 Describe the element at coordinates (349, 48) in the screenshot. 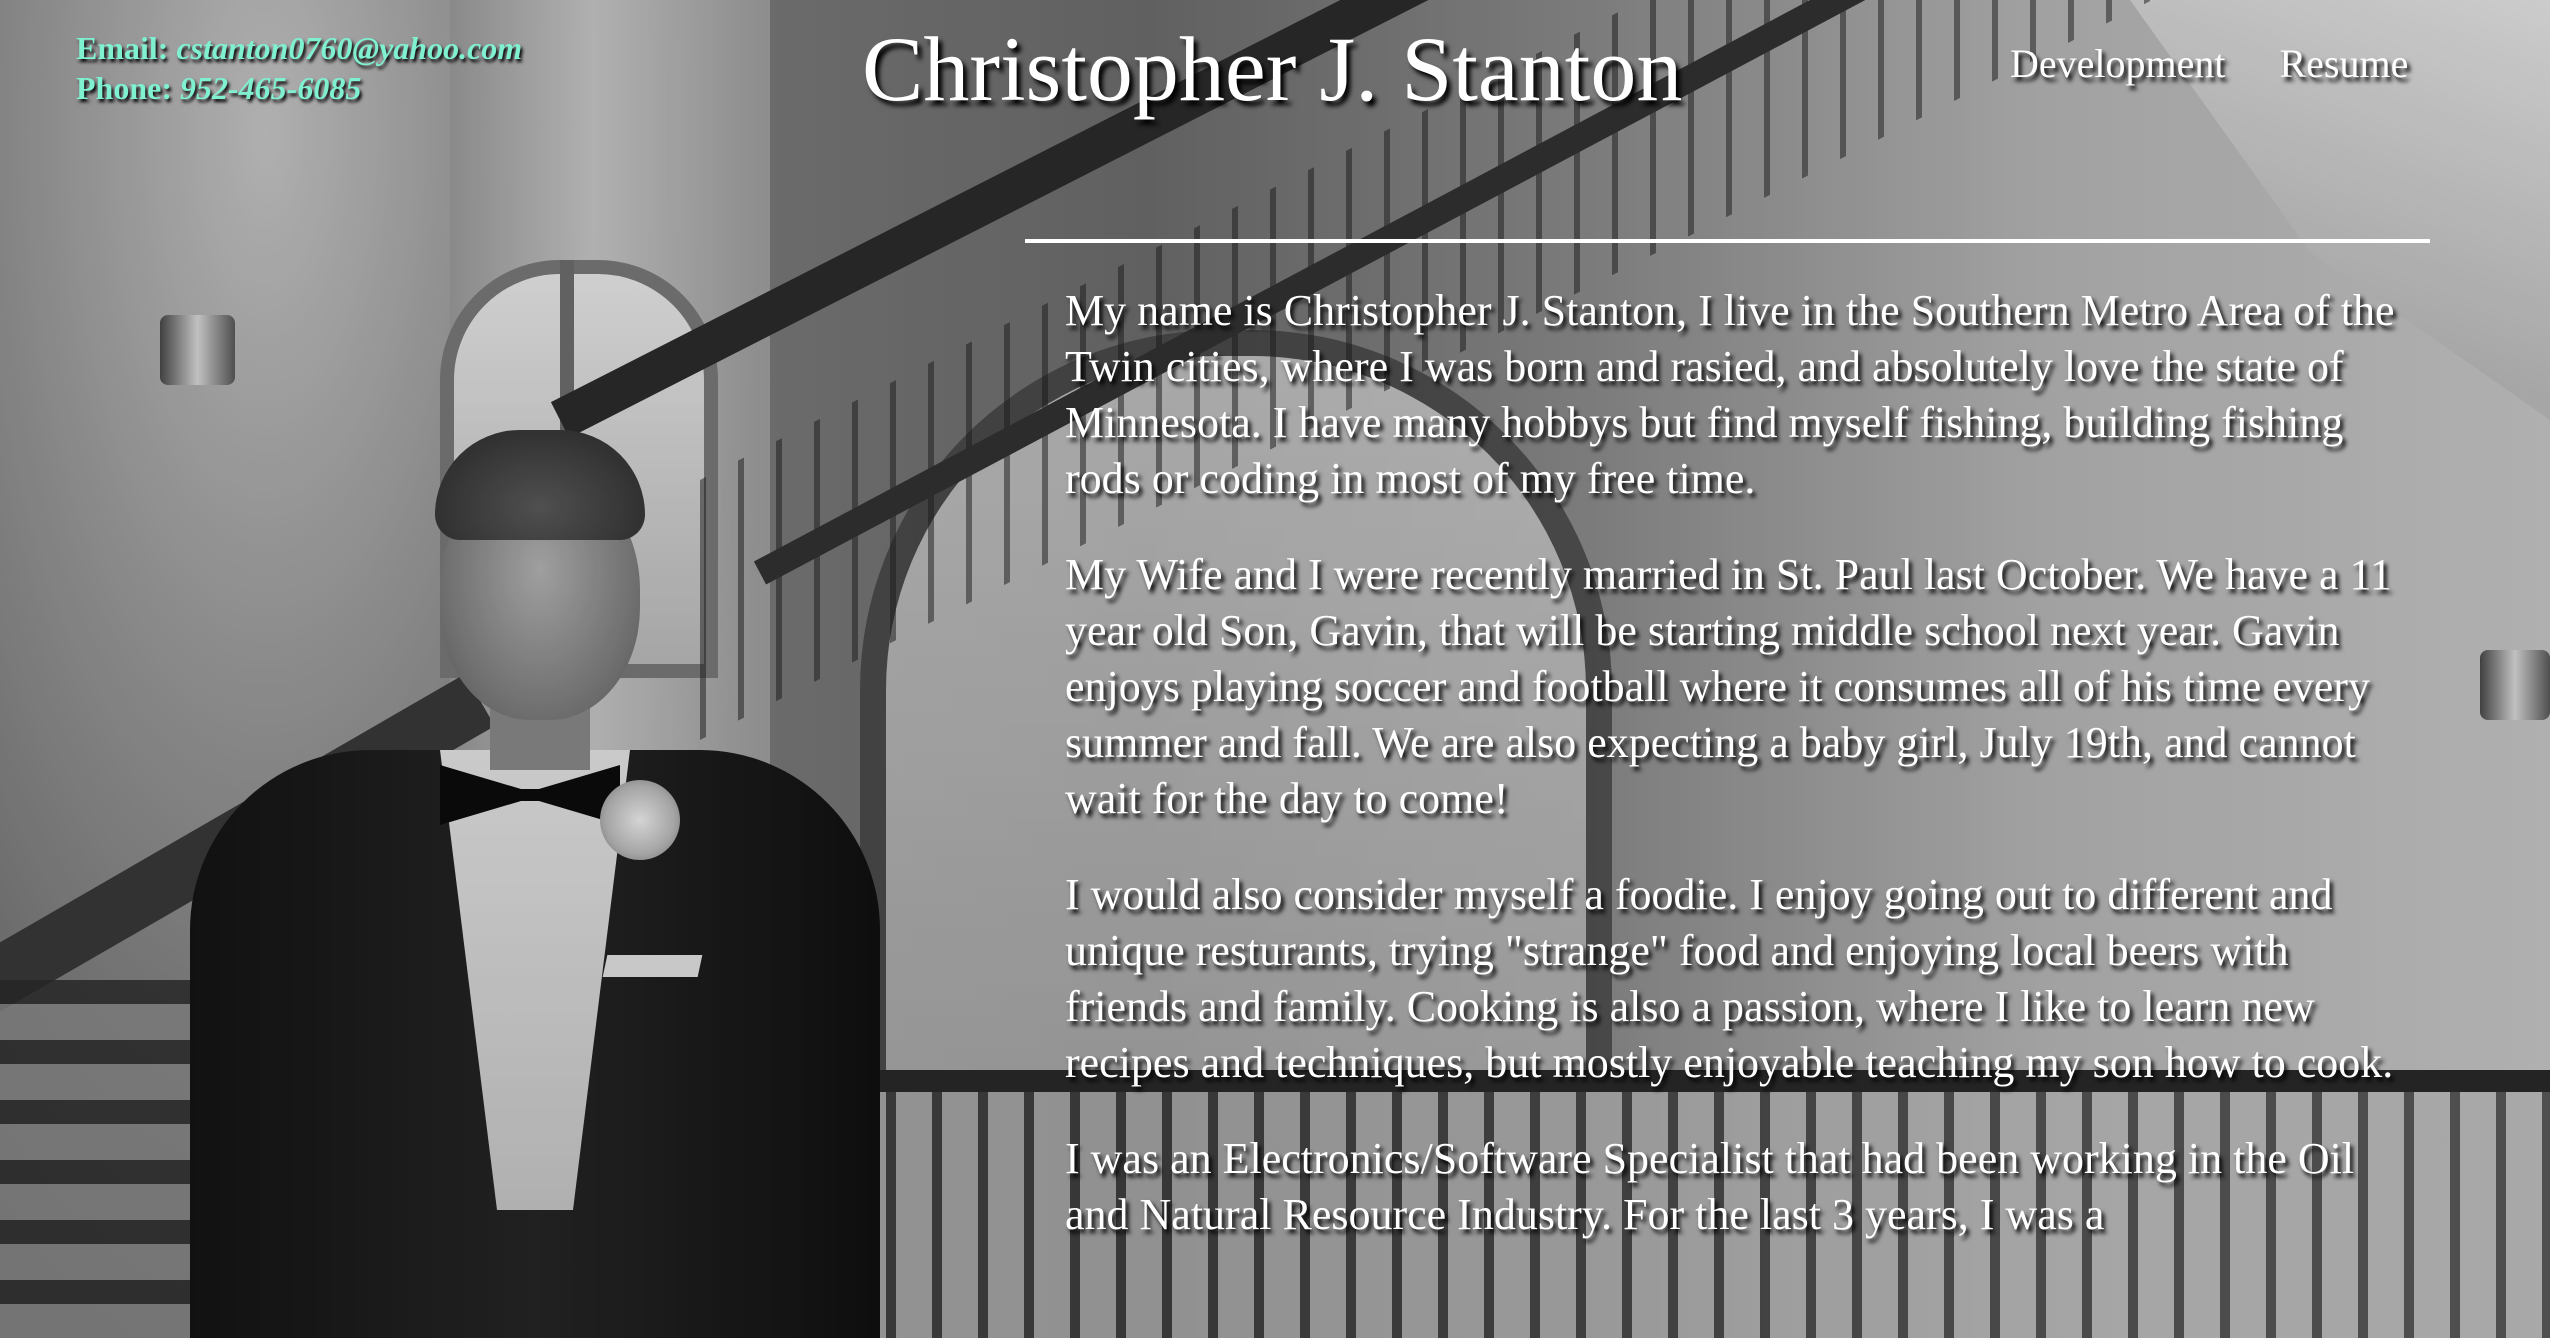

I see `email-link: cstanton0760@yahoo.com` at that location.